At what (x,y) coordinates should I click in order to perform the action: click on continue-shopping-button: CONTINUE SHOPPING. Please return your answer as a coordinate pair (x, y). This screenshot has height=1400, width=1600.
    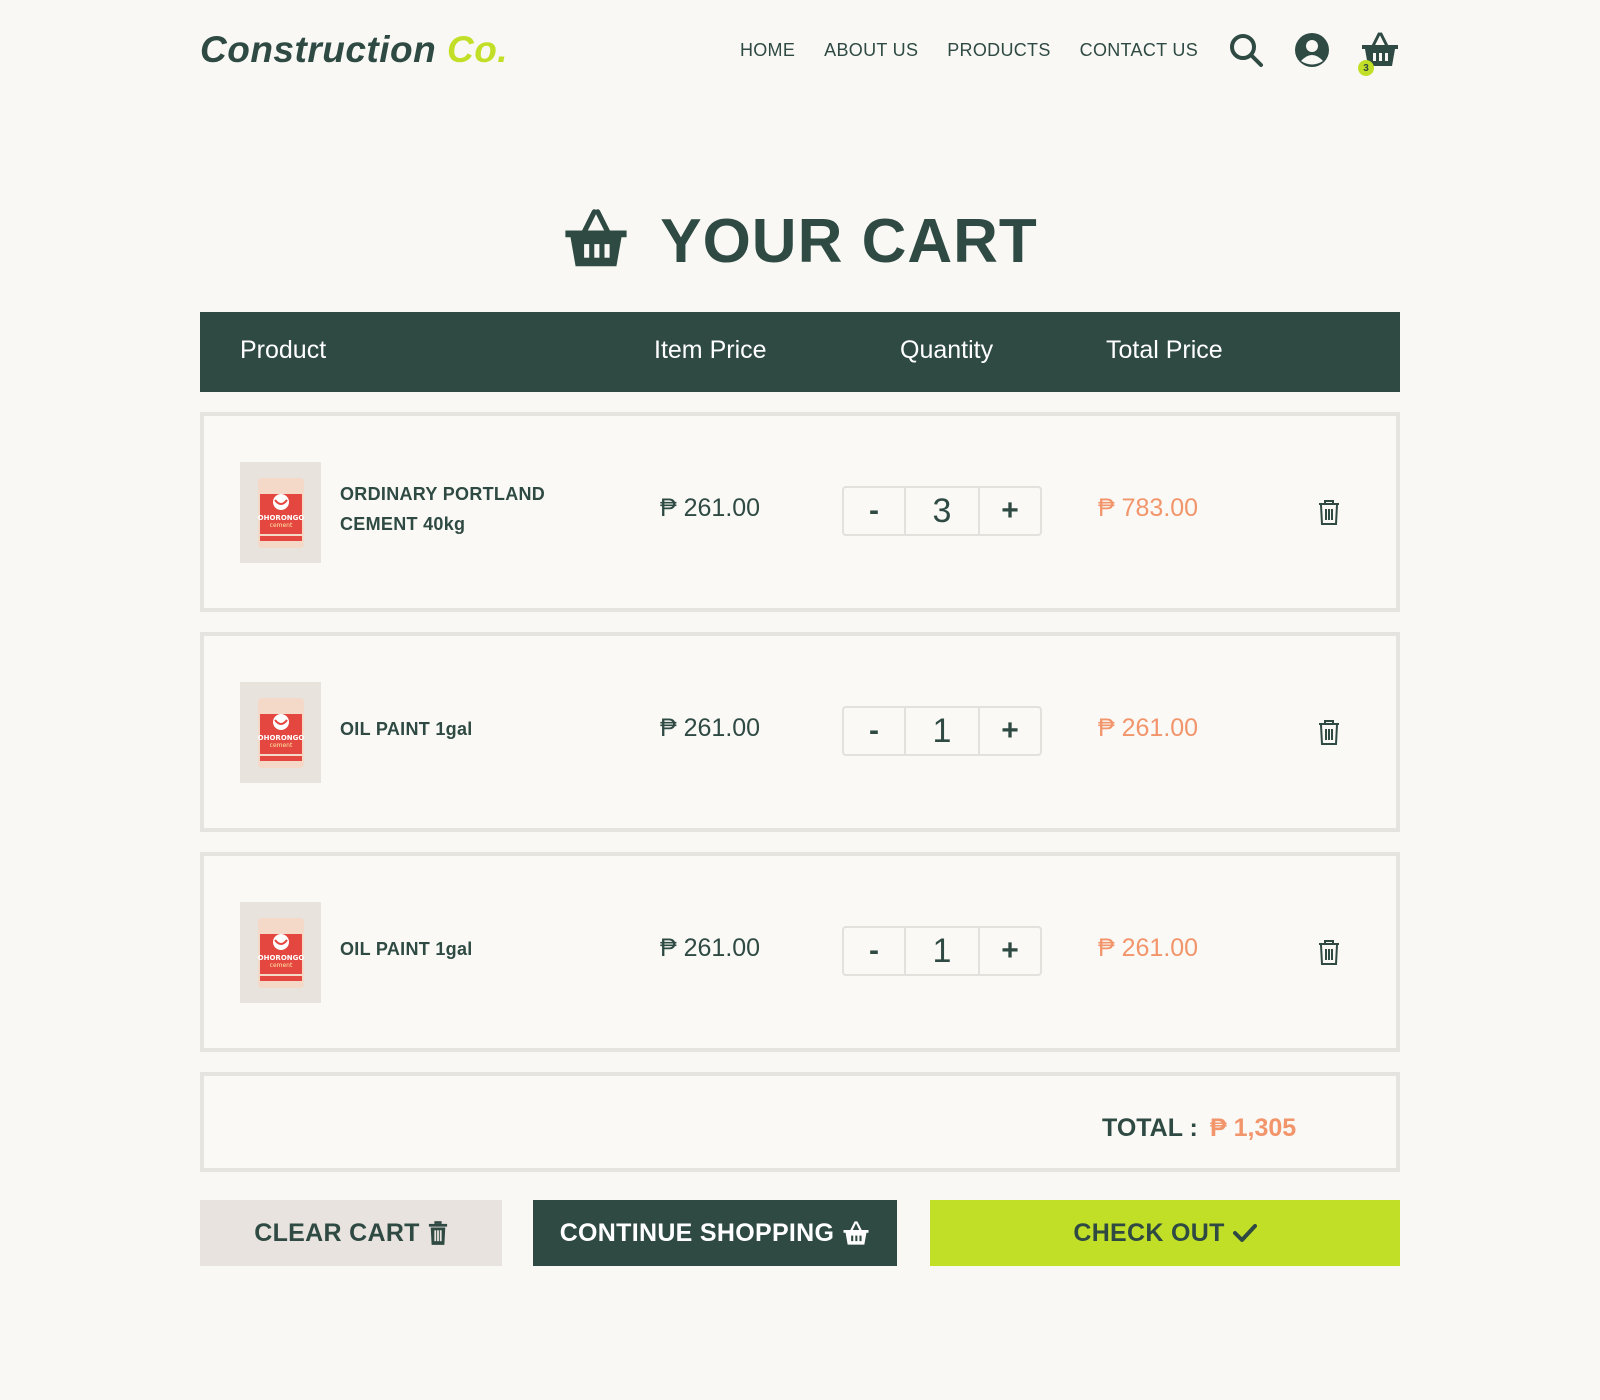
    Looking at the image, I should click on (715, 1233).